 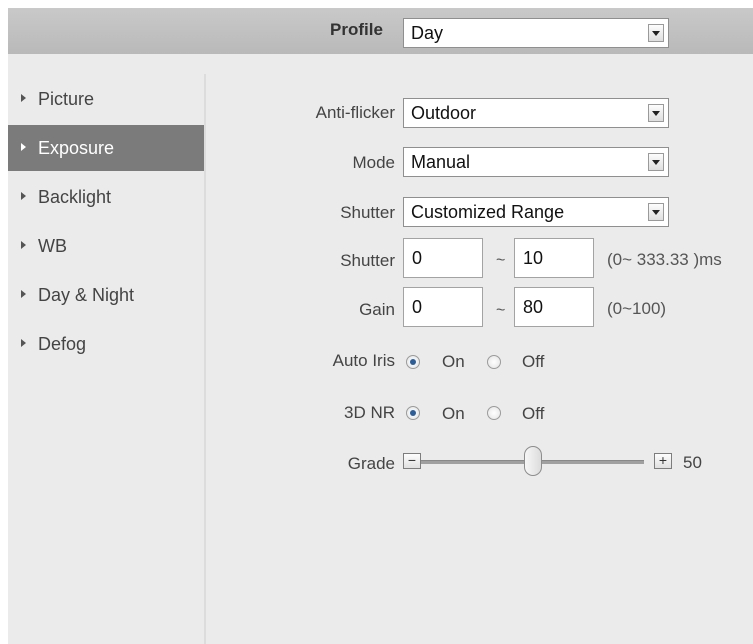 I want to click on 3dnr-on-label: On, so click(x=453, y=413).